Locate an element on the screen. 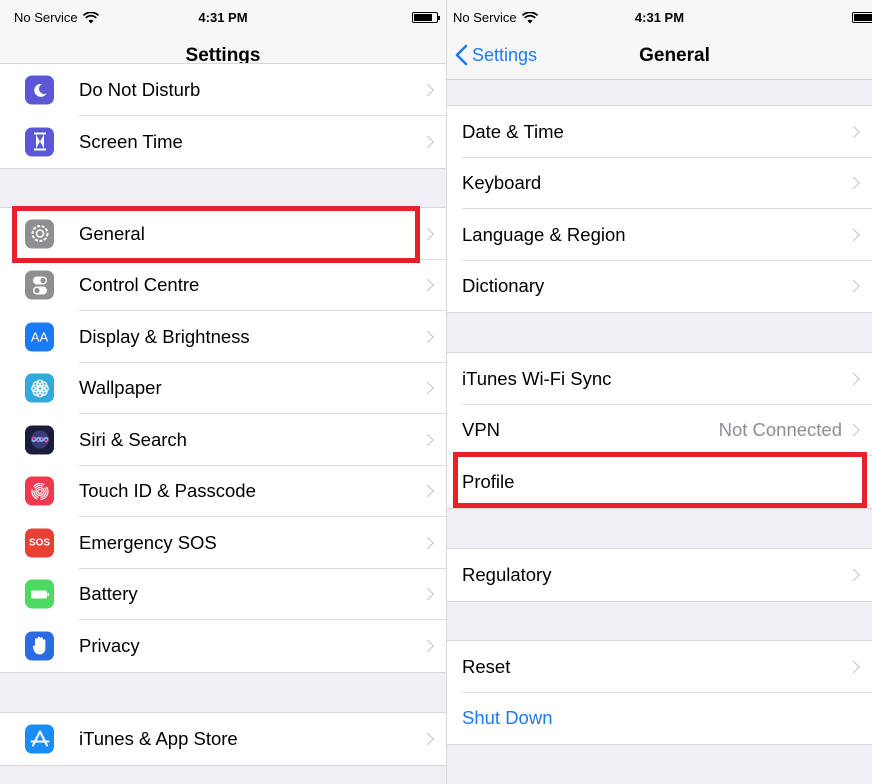 The width and height of the screenshot is (872, 784). general-item-regulatory: Regulatory is located at coordinates (659, 575).